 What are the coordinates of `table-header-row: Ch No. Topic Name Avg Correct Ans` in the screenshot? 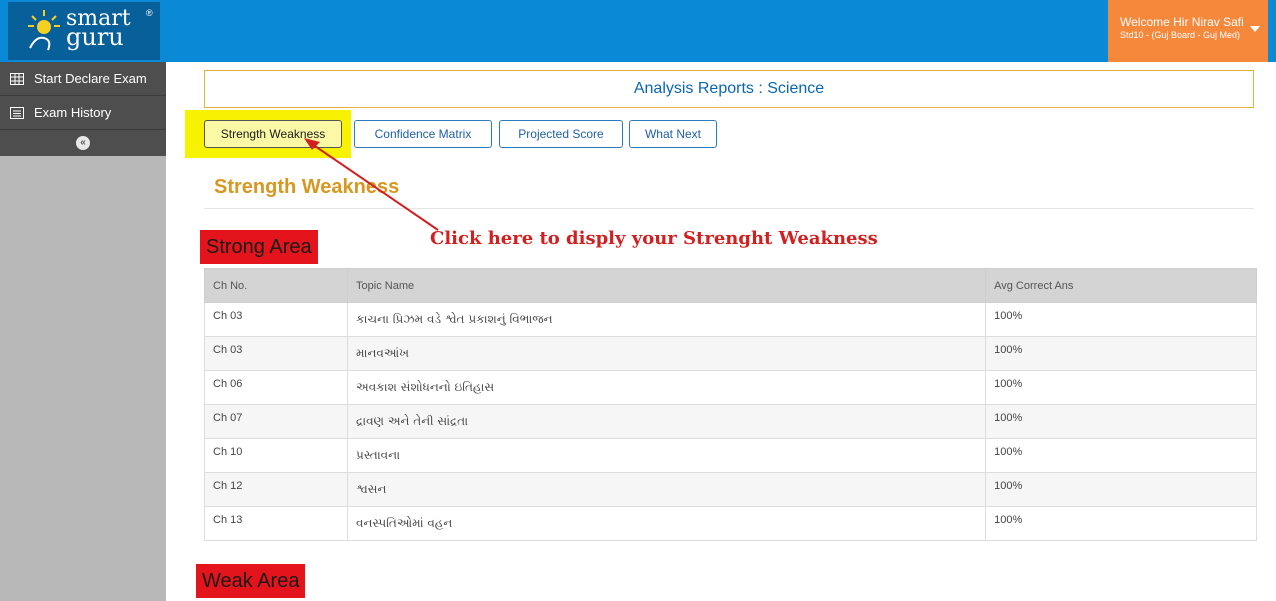 It's located at (730, 285).